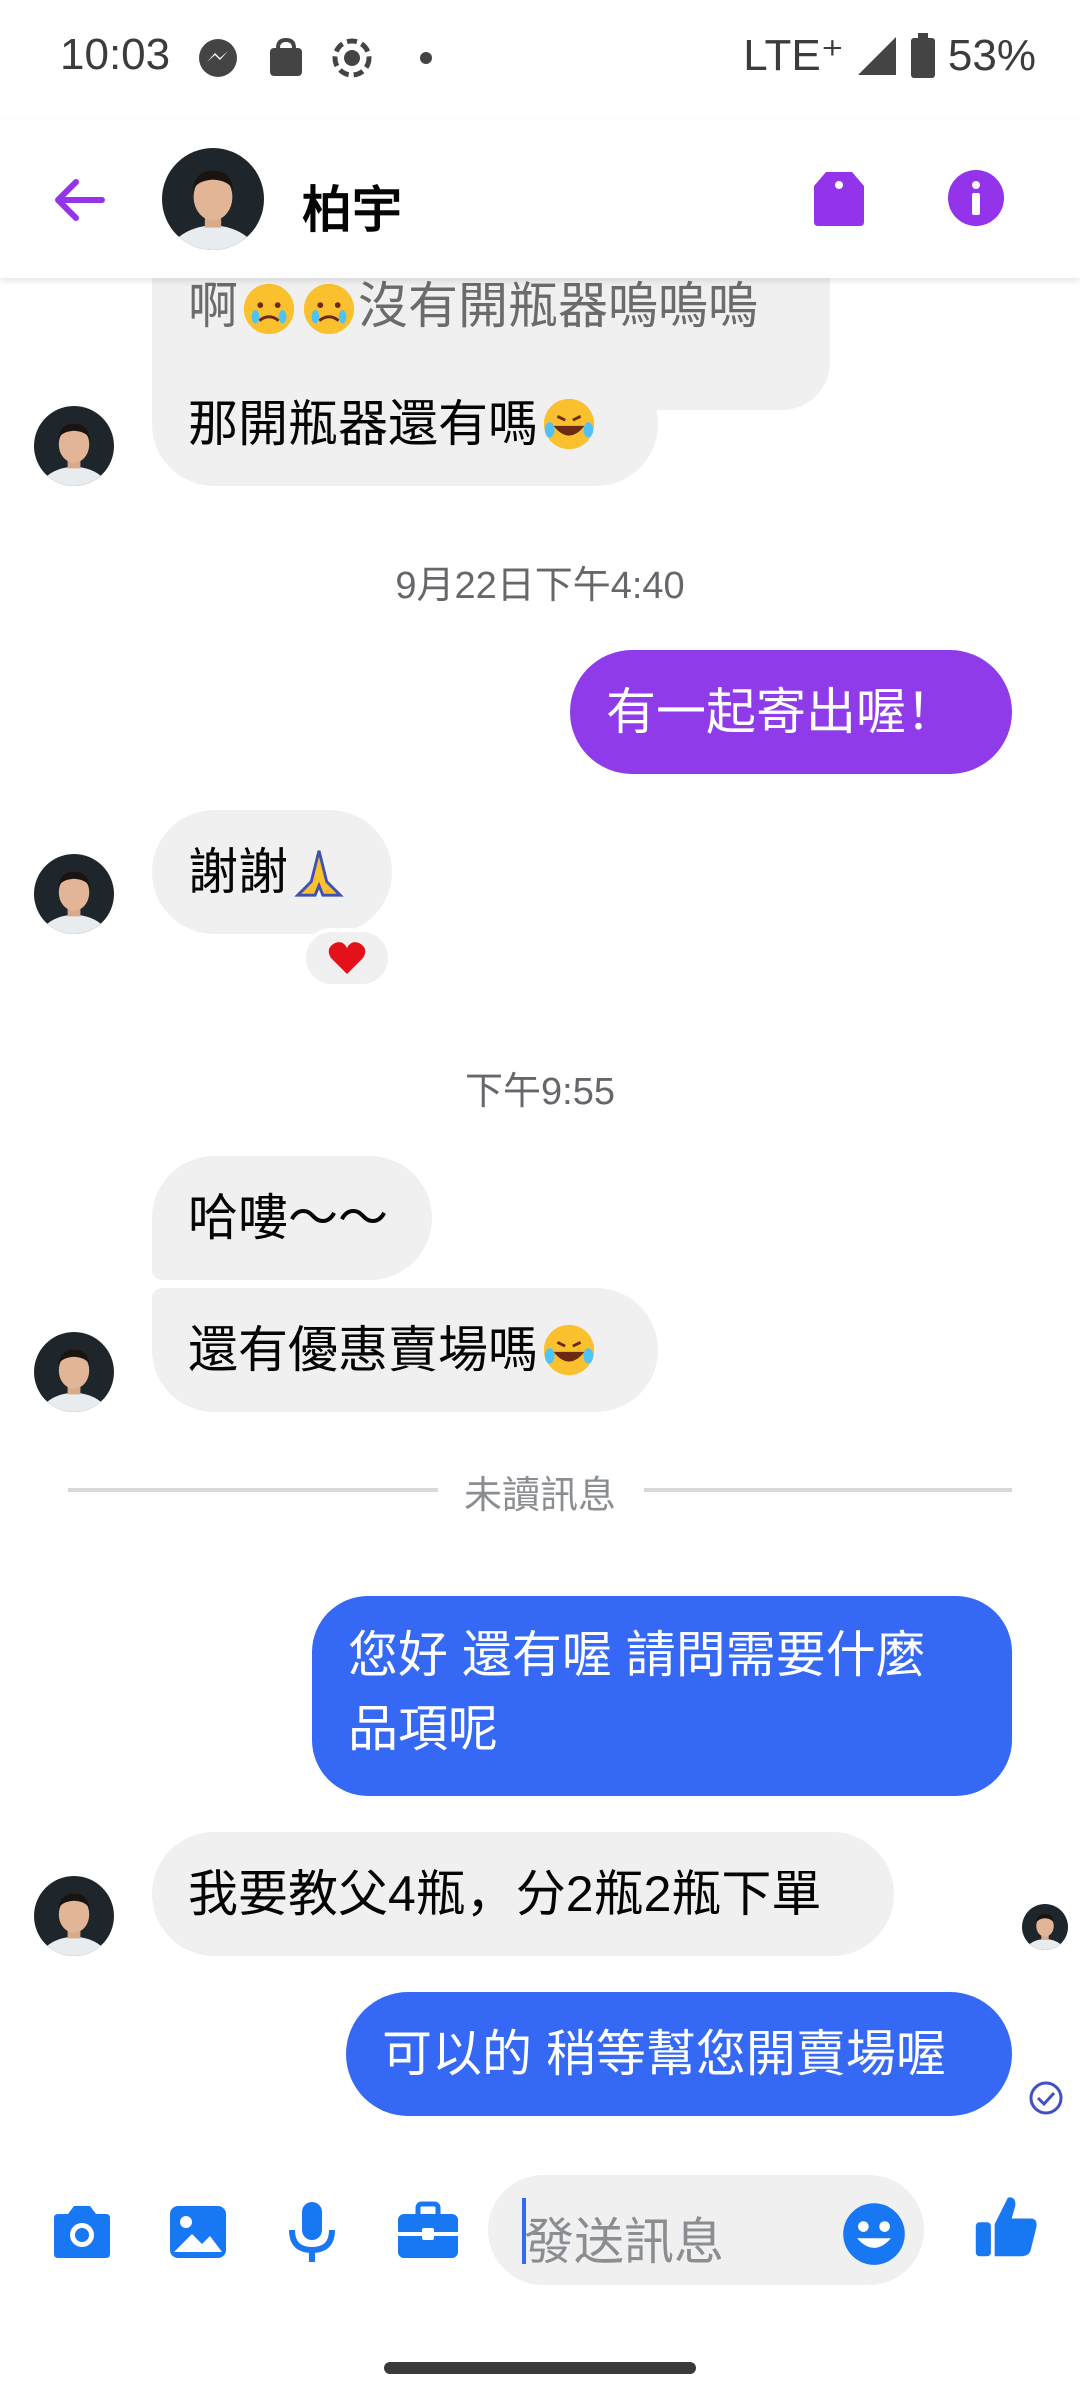  Describe the element at coordinates (292, 1218) in the screenshot. I see `message-incoming: 哈嘍～～` at that location.